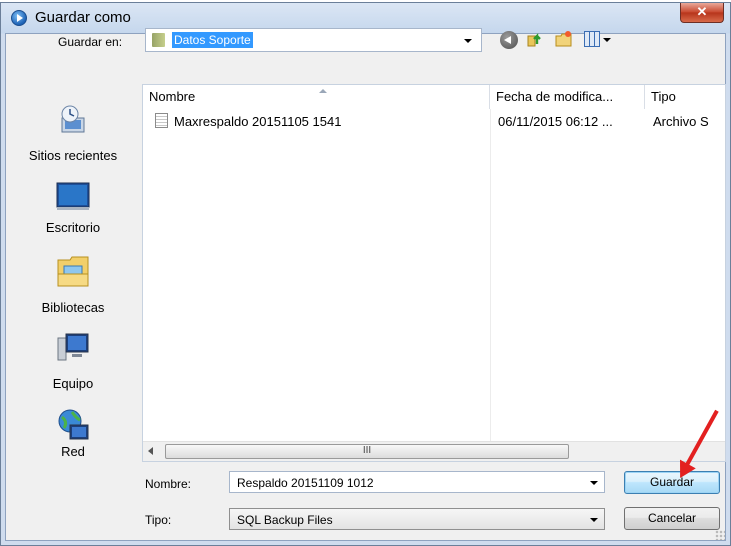 The width and height of the screenshot is (731, 546). What do you see at coordinates (19, 18) in the screenshot?
I see `app-icon` at bounding box center [19, 18].